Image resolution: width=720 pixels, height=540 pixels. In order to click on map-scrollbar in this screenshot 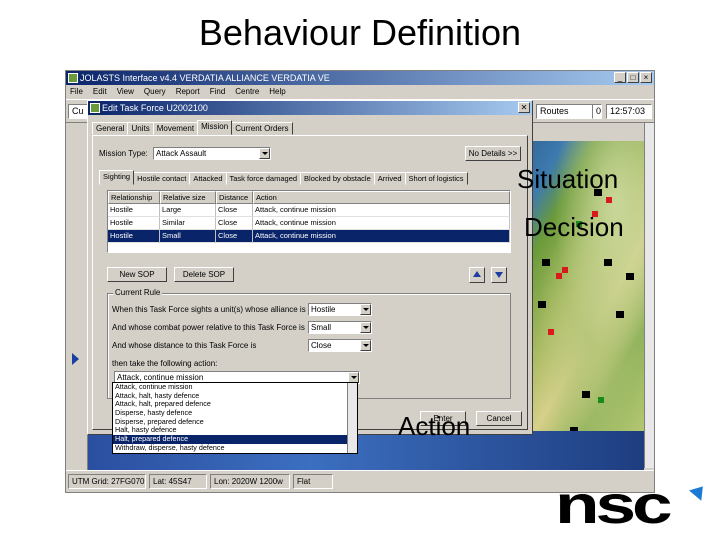, I will do `click(649, 295)`.